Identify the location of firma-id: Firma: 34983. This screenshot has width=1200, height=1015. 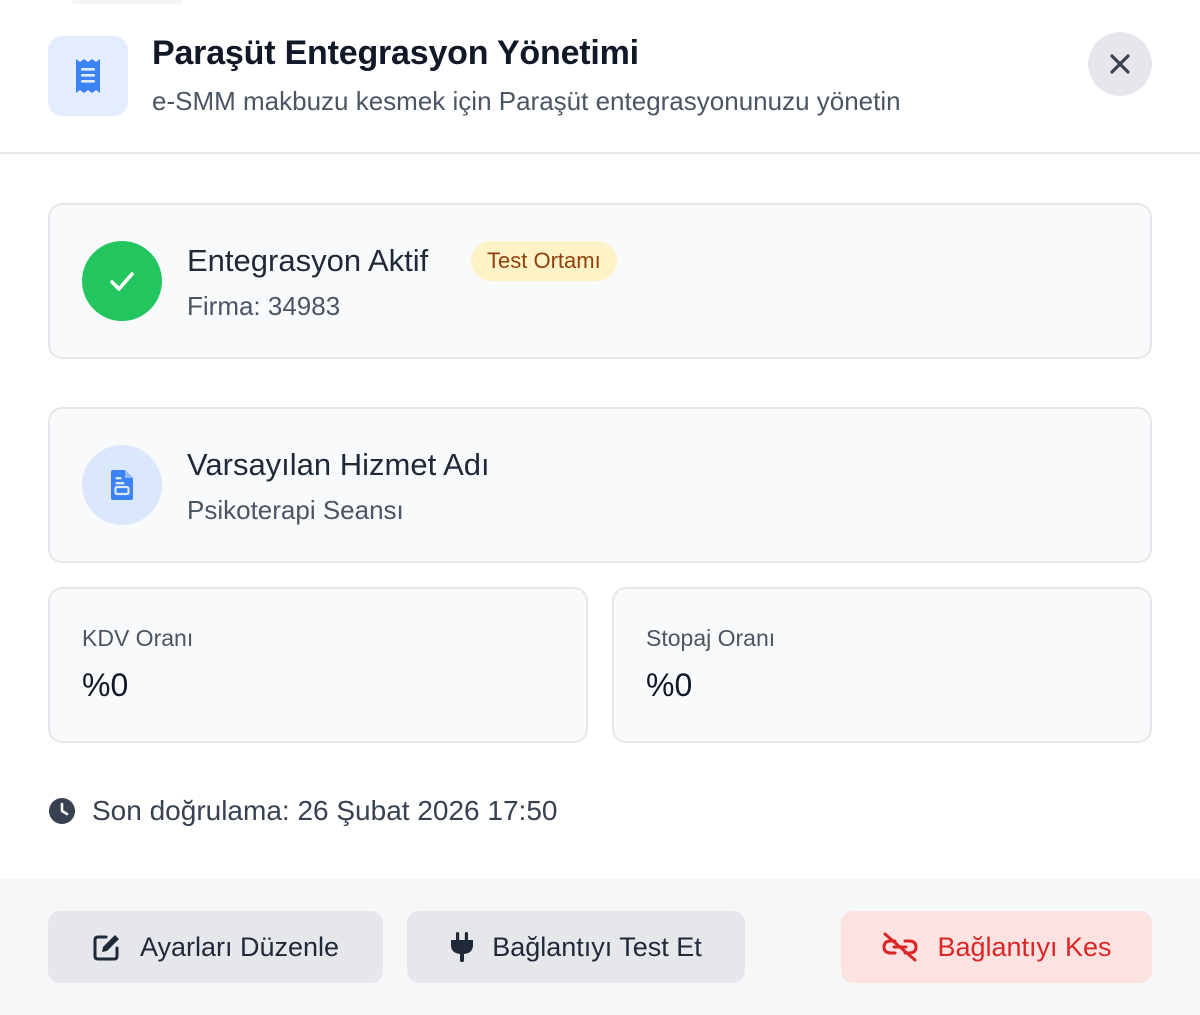
(264, 306).